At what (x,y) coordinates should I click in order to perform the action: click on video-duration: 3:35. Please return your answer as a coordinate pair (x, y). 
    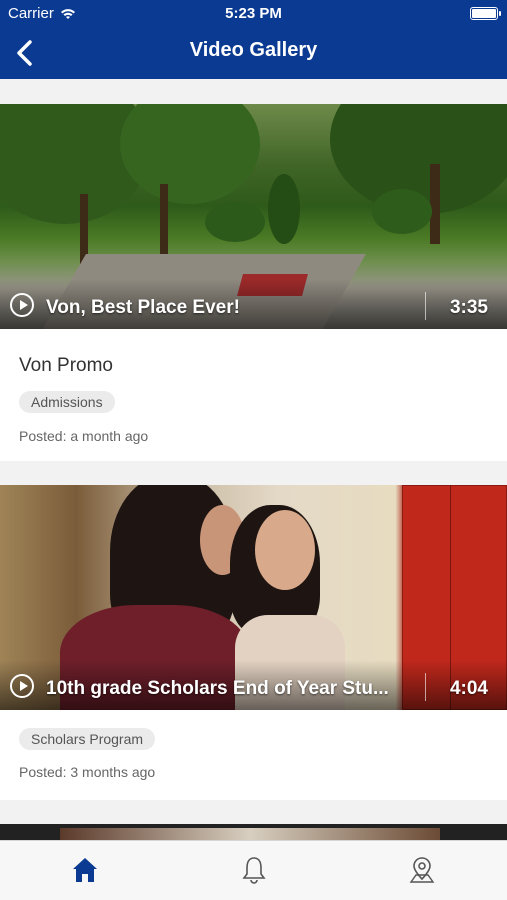
    Looking at the image, I should click on (468, 307).